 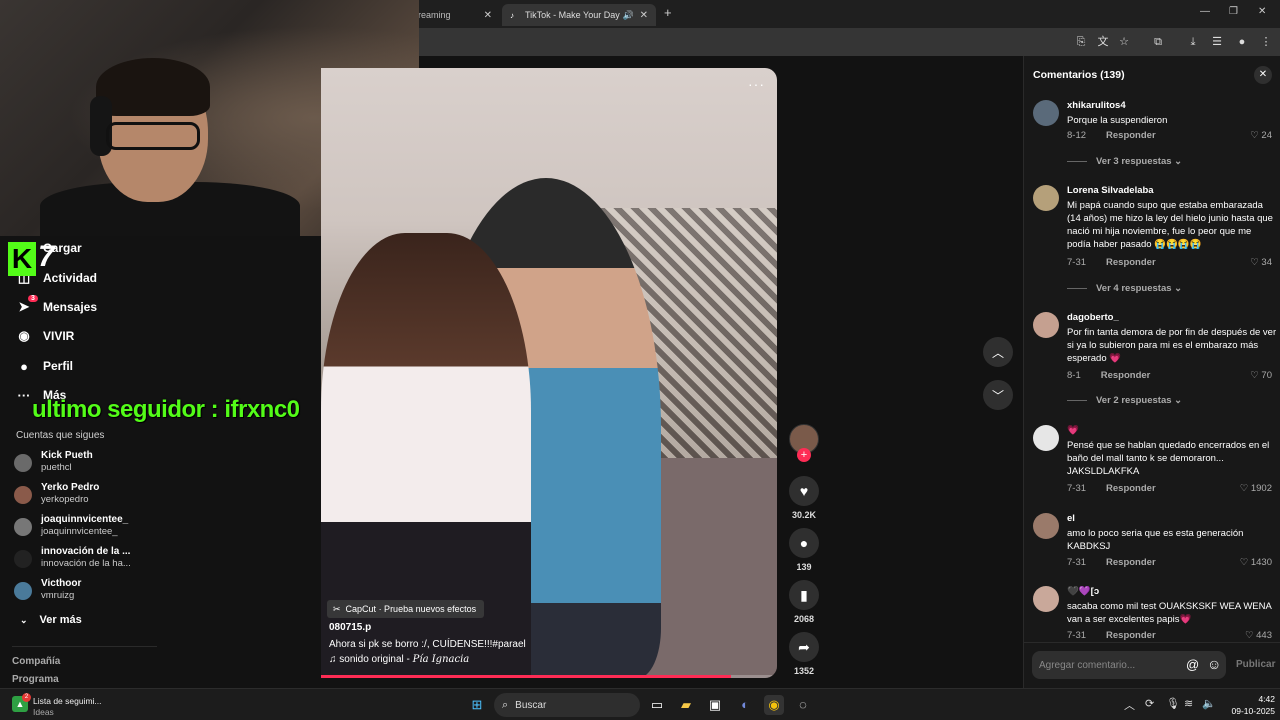 I want to click on windows-start-icon: ⊞, so click(x=477, y=705).